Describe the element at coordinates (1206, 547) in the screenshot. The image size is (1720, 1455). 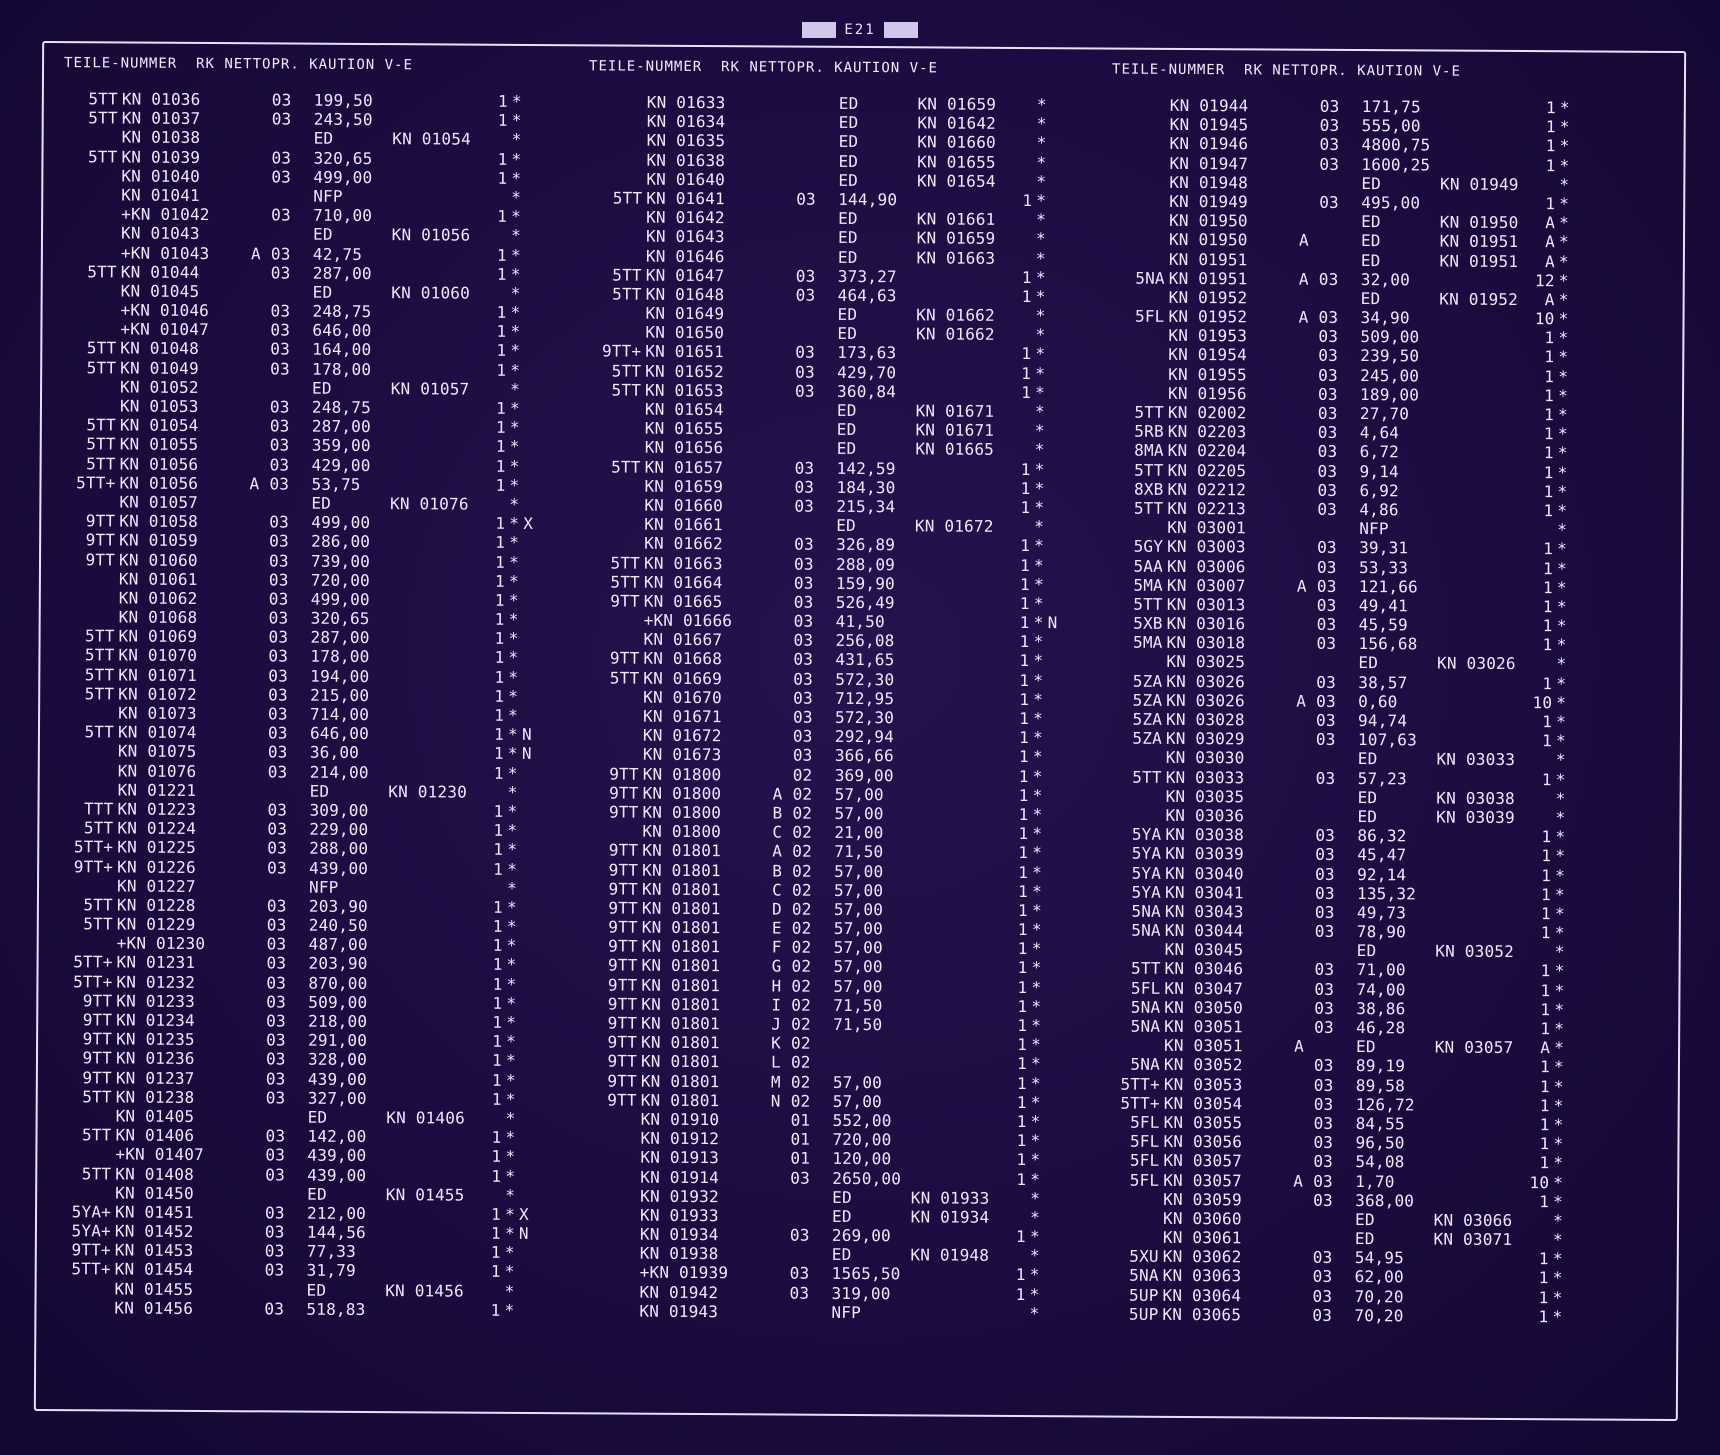
I see `part-number: KN 03003` at that location.